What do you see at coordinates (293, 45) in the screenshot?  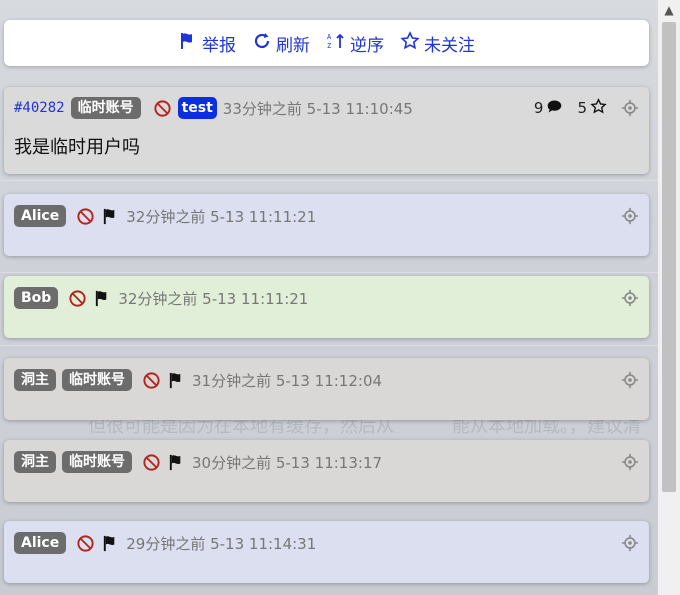 I see `refresh-label: 刷新` at bounding box center [293, 45].